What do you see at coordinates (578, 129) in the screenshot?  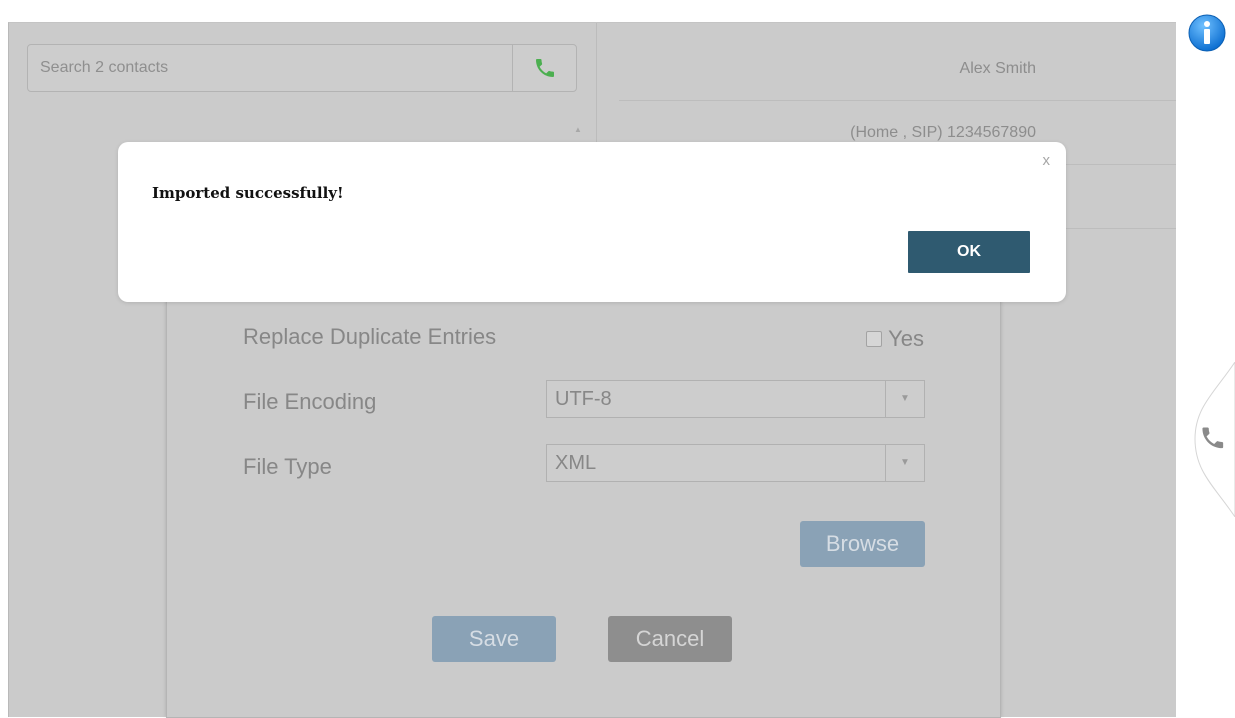 I see `scroll-up-icon: ▲` at bounding box center [578, 129].